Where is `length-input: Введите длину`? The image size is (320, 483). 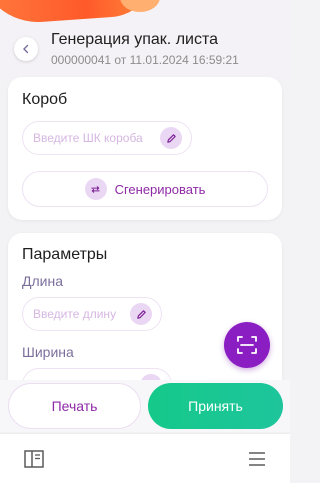 length-input: Введите длину is located at coordinates (92, 314).